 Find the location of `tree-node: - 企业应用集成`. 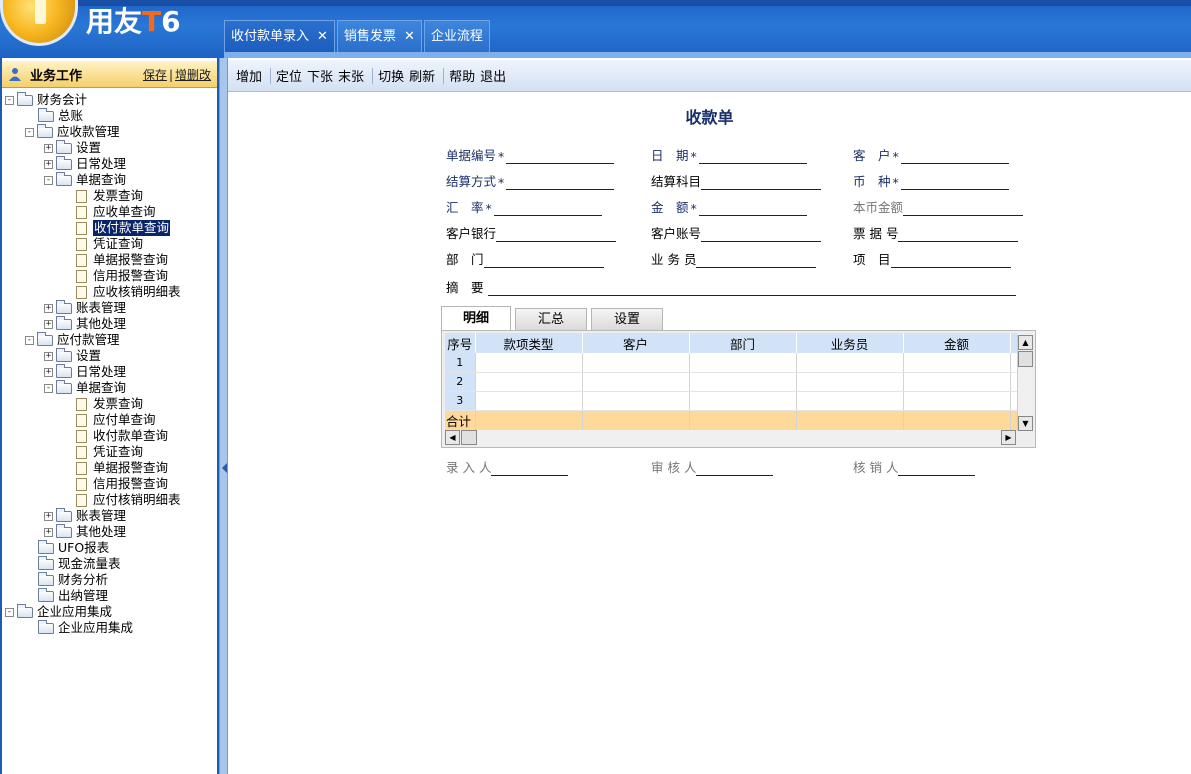

tree-node: - 企业应用集成 is located at coordinates (109, 611).